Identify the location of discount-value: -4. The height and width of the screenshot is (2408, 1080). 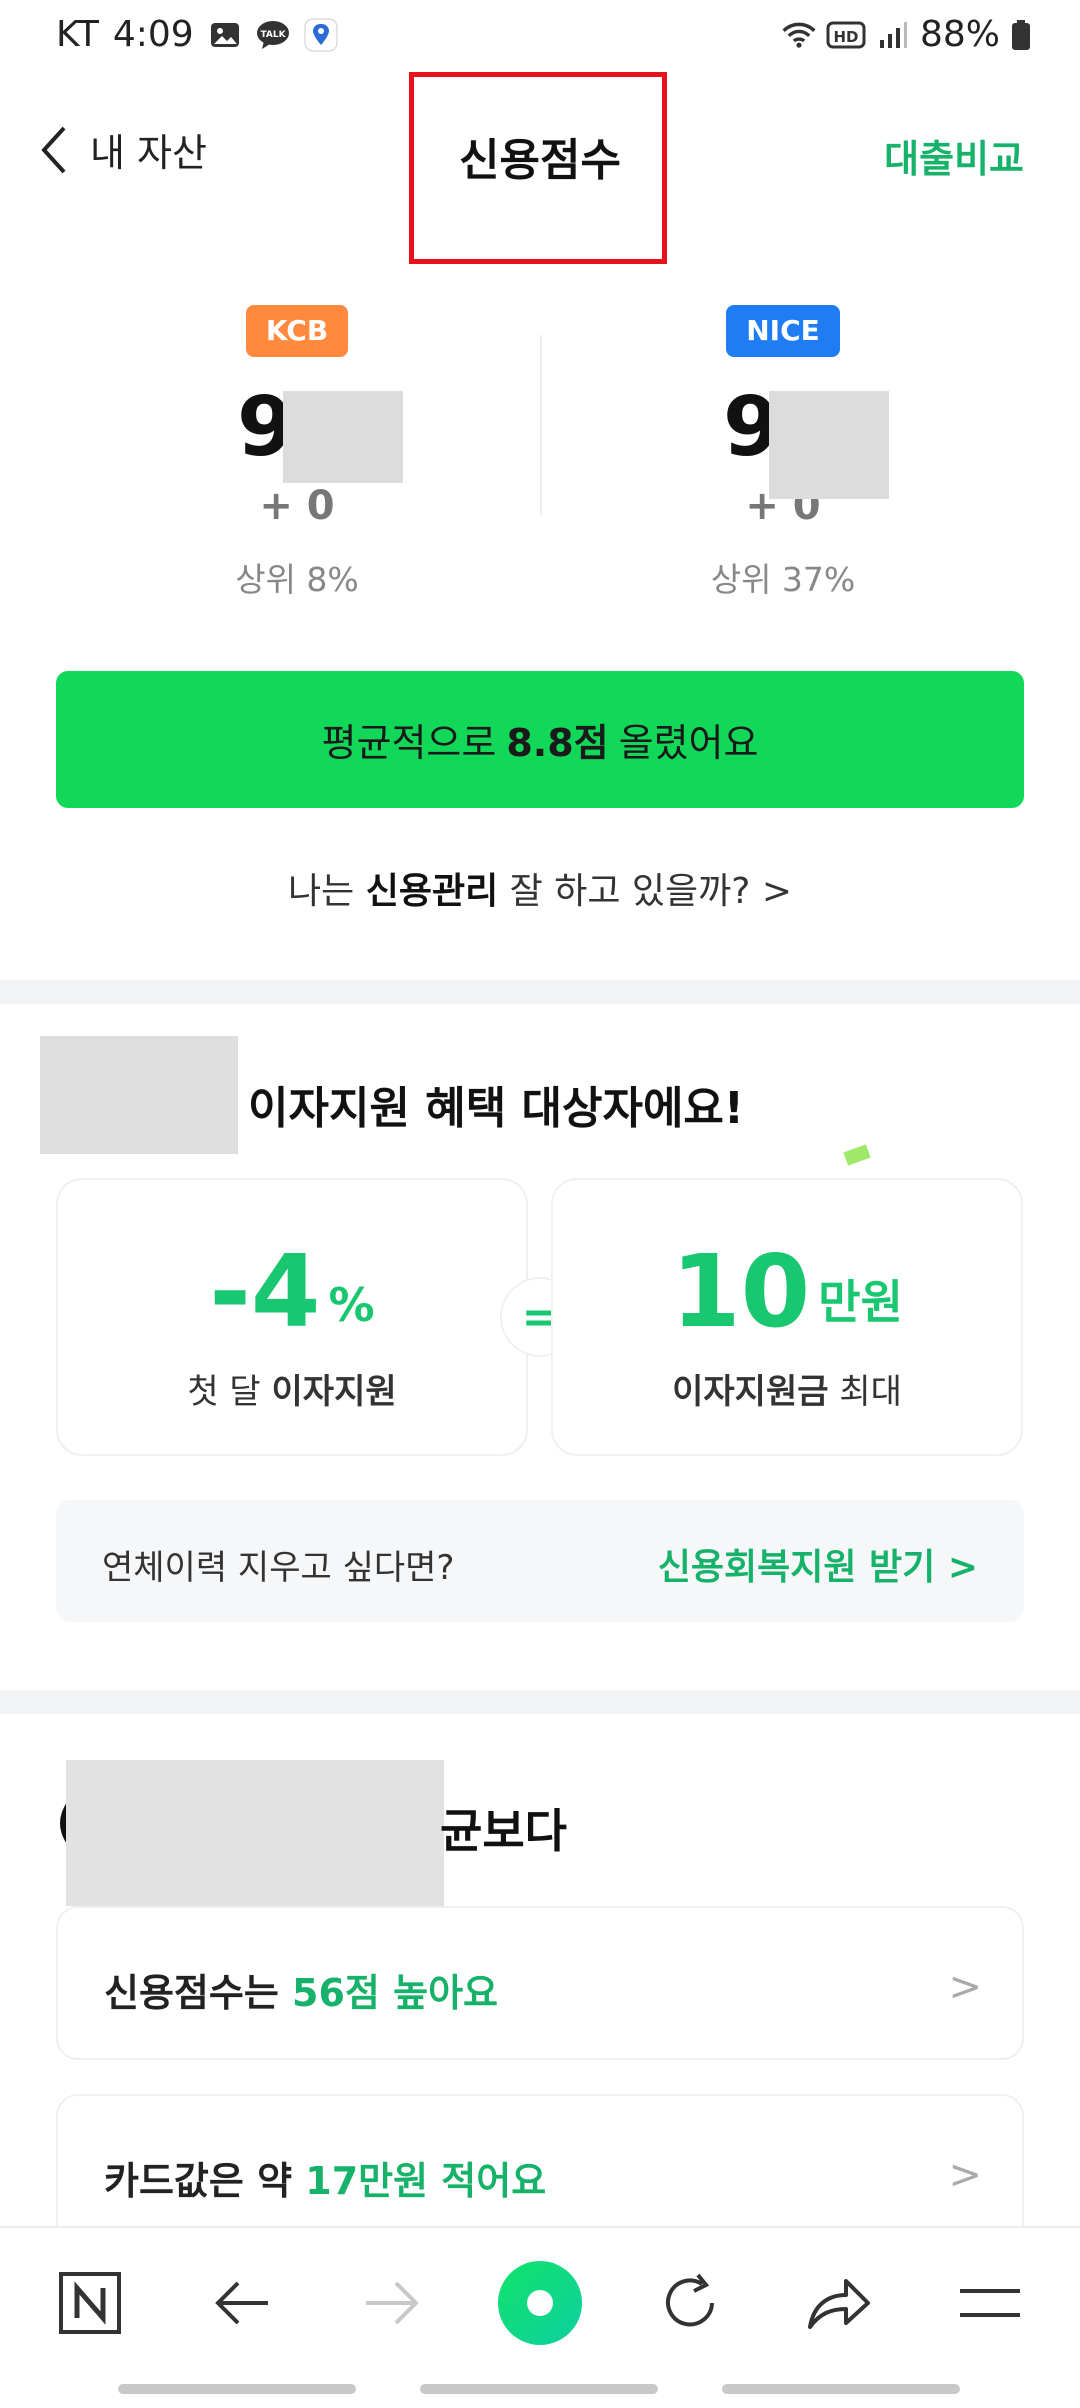
(265, 1291).